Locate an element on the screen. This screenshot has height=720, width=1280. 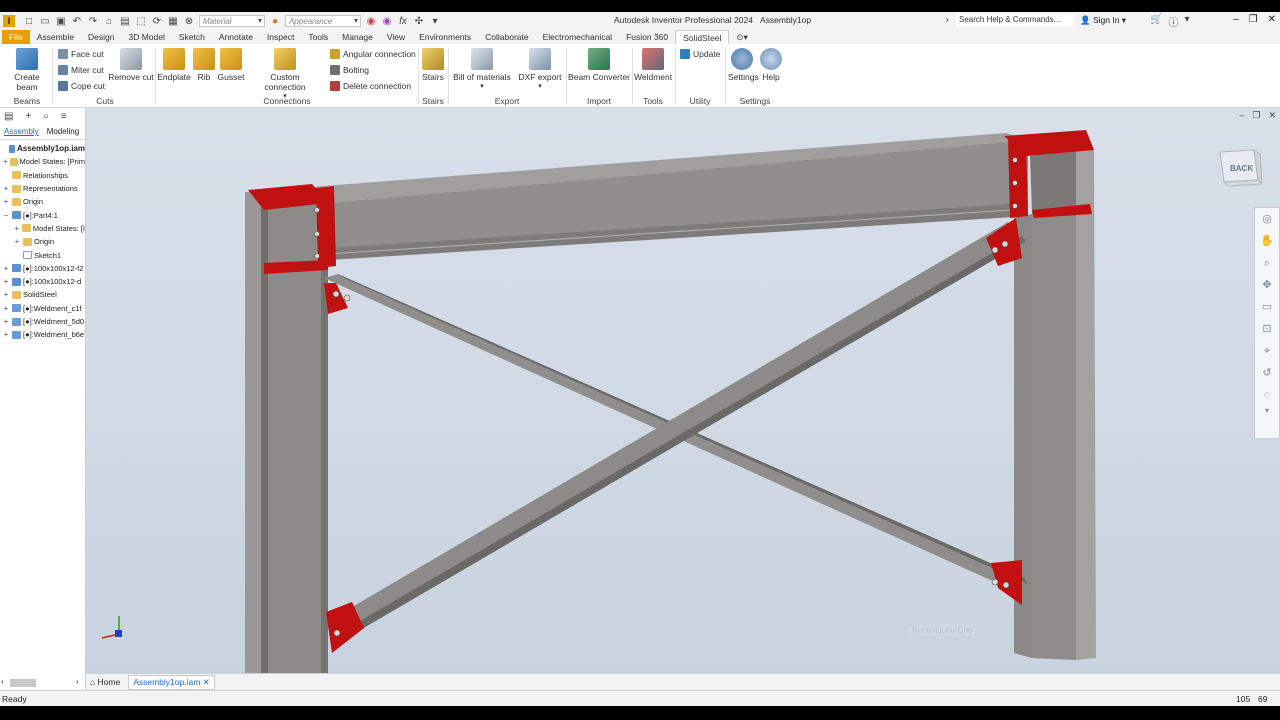
view-cube: BACK is located at coordinates (1241, 167).